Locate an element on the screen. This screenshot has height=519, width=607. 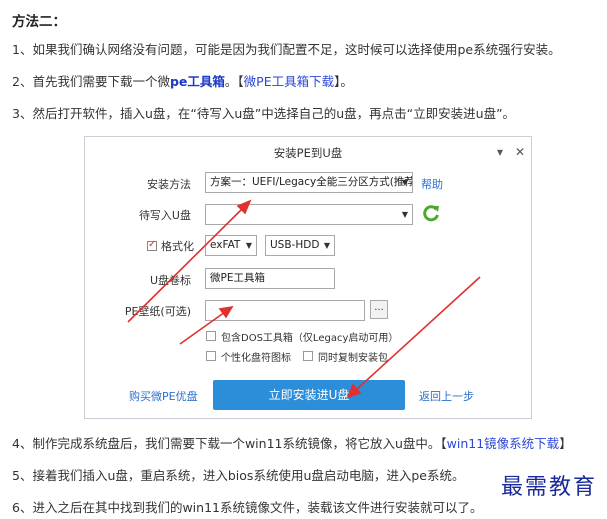
step-5: 5、接着我们插入u盘，重启系统，进入bios系统使用u盘启动电脑，进入pe系统。 is located at coordinates (238, 475).